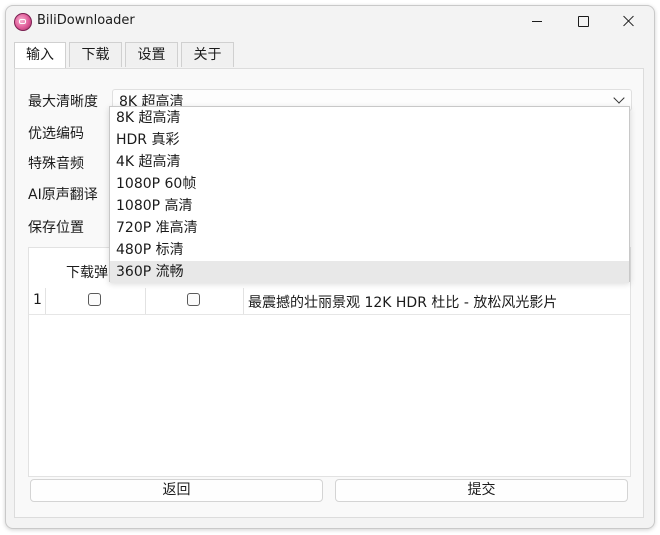 Image resolution: width=660 pixels, height=535 pixels. I want to click on title-bar: BiliDownloader, so click(330, 21).